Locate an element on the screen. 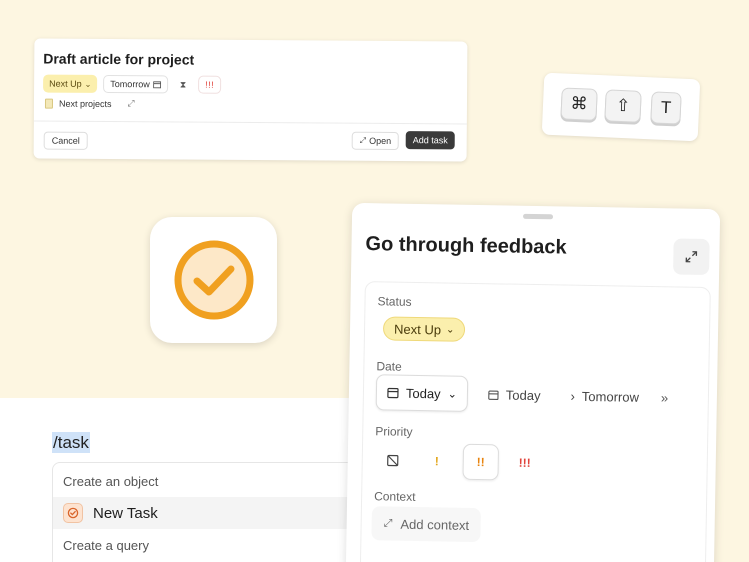 The width and height of the screenshot is (749, 562). menu-item-create-object: Create an object is located at coordinates (110, 481).